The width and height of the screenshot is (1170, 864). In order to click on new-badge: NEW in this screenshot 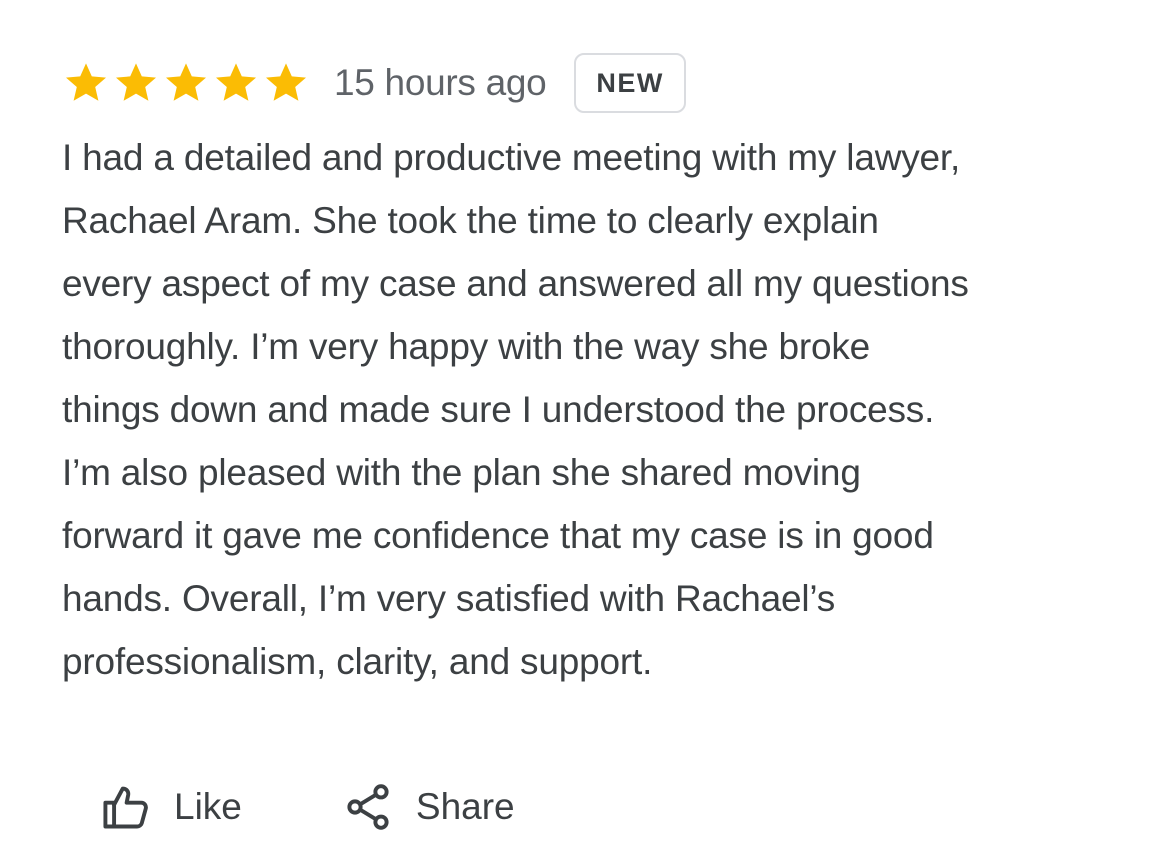, I will do `click(630, 83)`.